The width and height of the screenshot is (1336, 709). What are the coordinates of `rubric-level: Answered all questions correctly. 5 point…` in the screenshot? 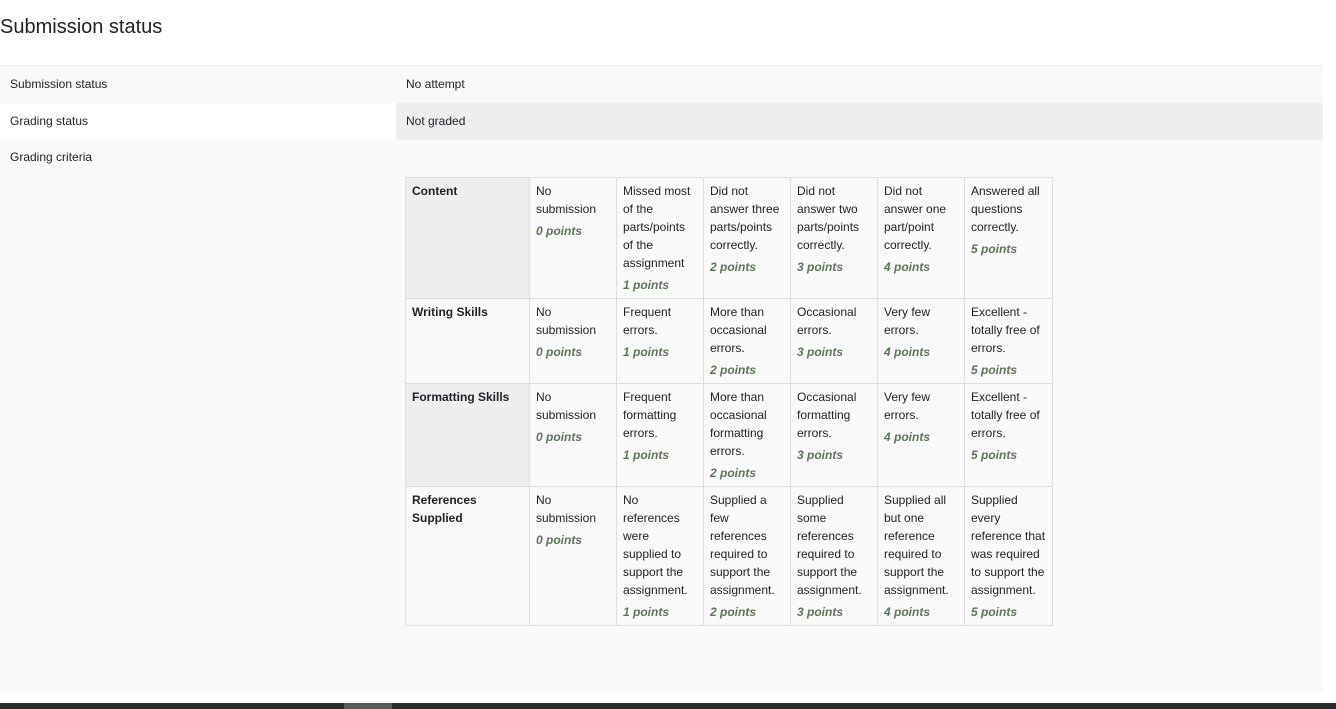 It's located at (1008, 238).